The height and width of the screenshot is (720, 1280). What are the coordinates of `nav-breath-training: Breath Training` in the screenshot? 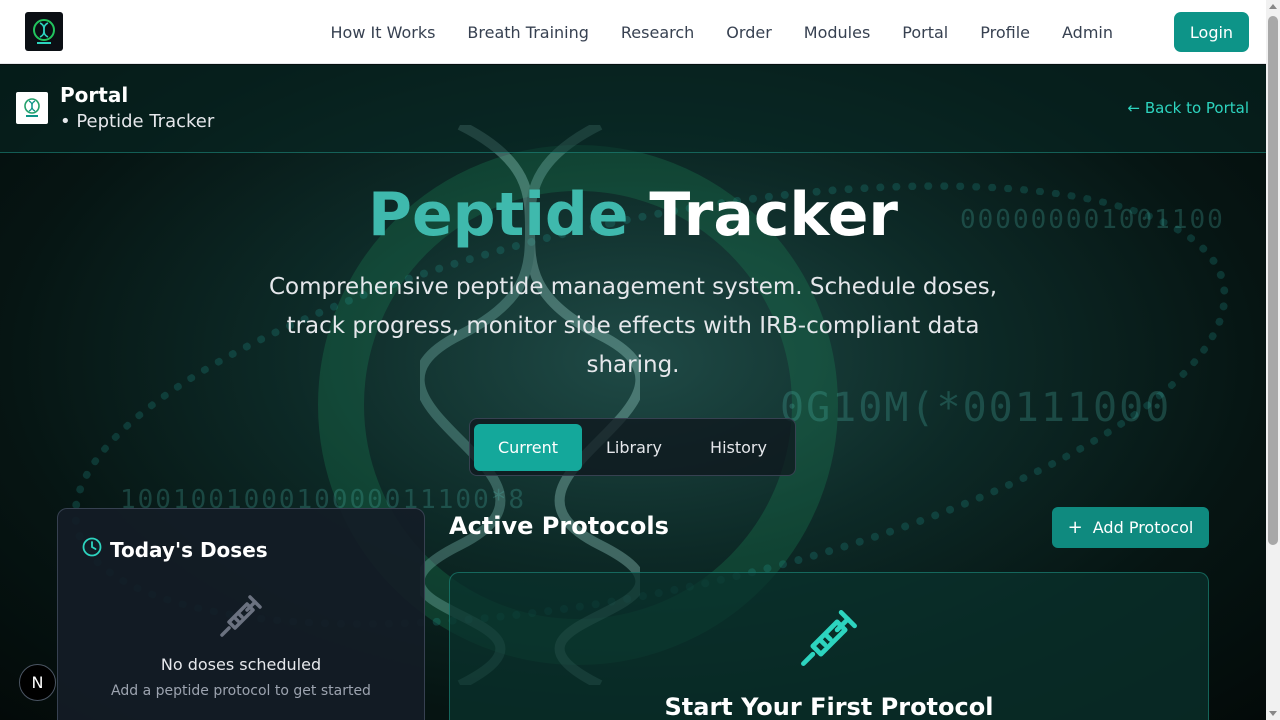 It's located at (527, 32).